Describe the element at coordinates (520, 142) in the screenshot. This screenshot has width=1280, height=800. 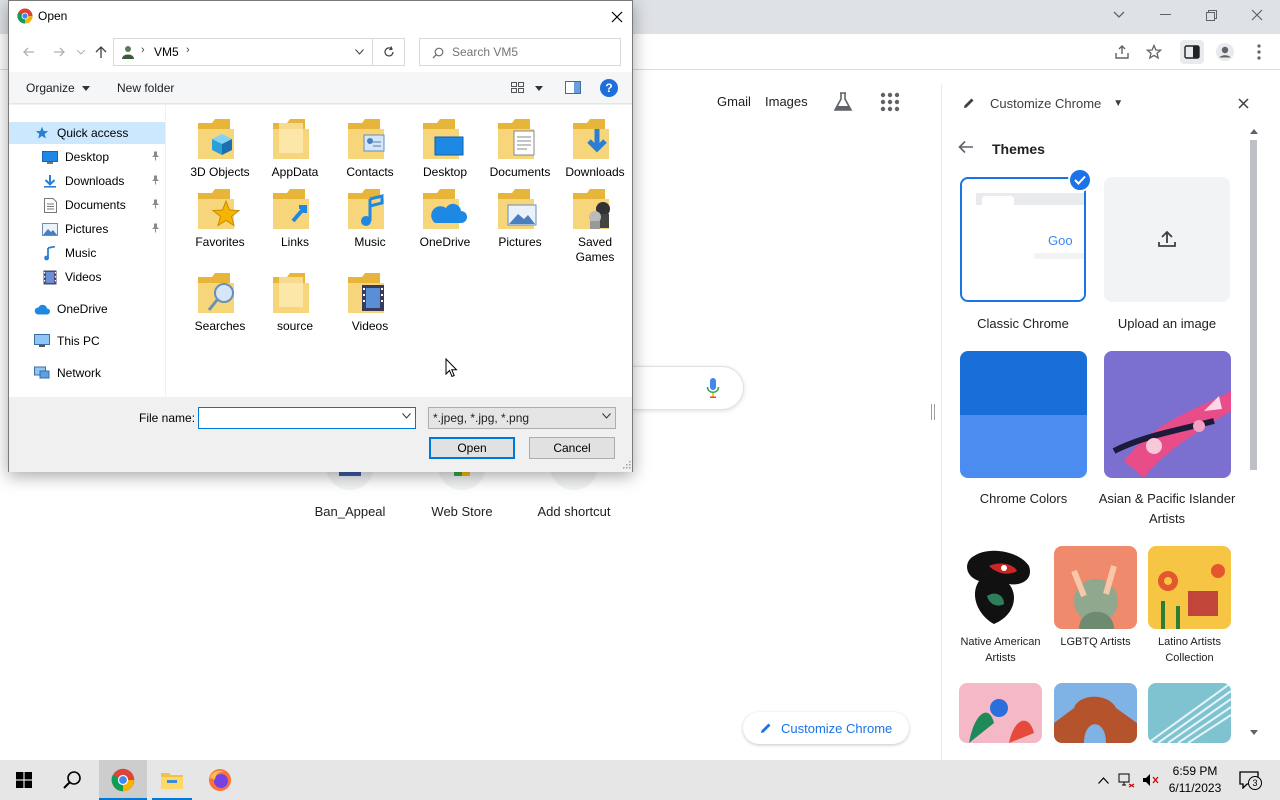
I see `folder-item-documents: Documents` at that location.